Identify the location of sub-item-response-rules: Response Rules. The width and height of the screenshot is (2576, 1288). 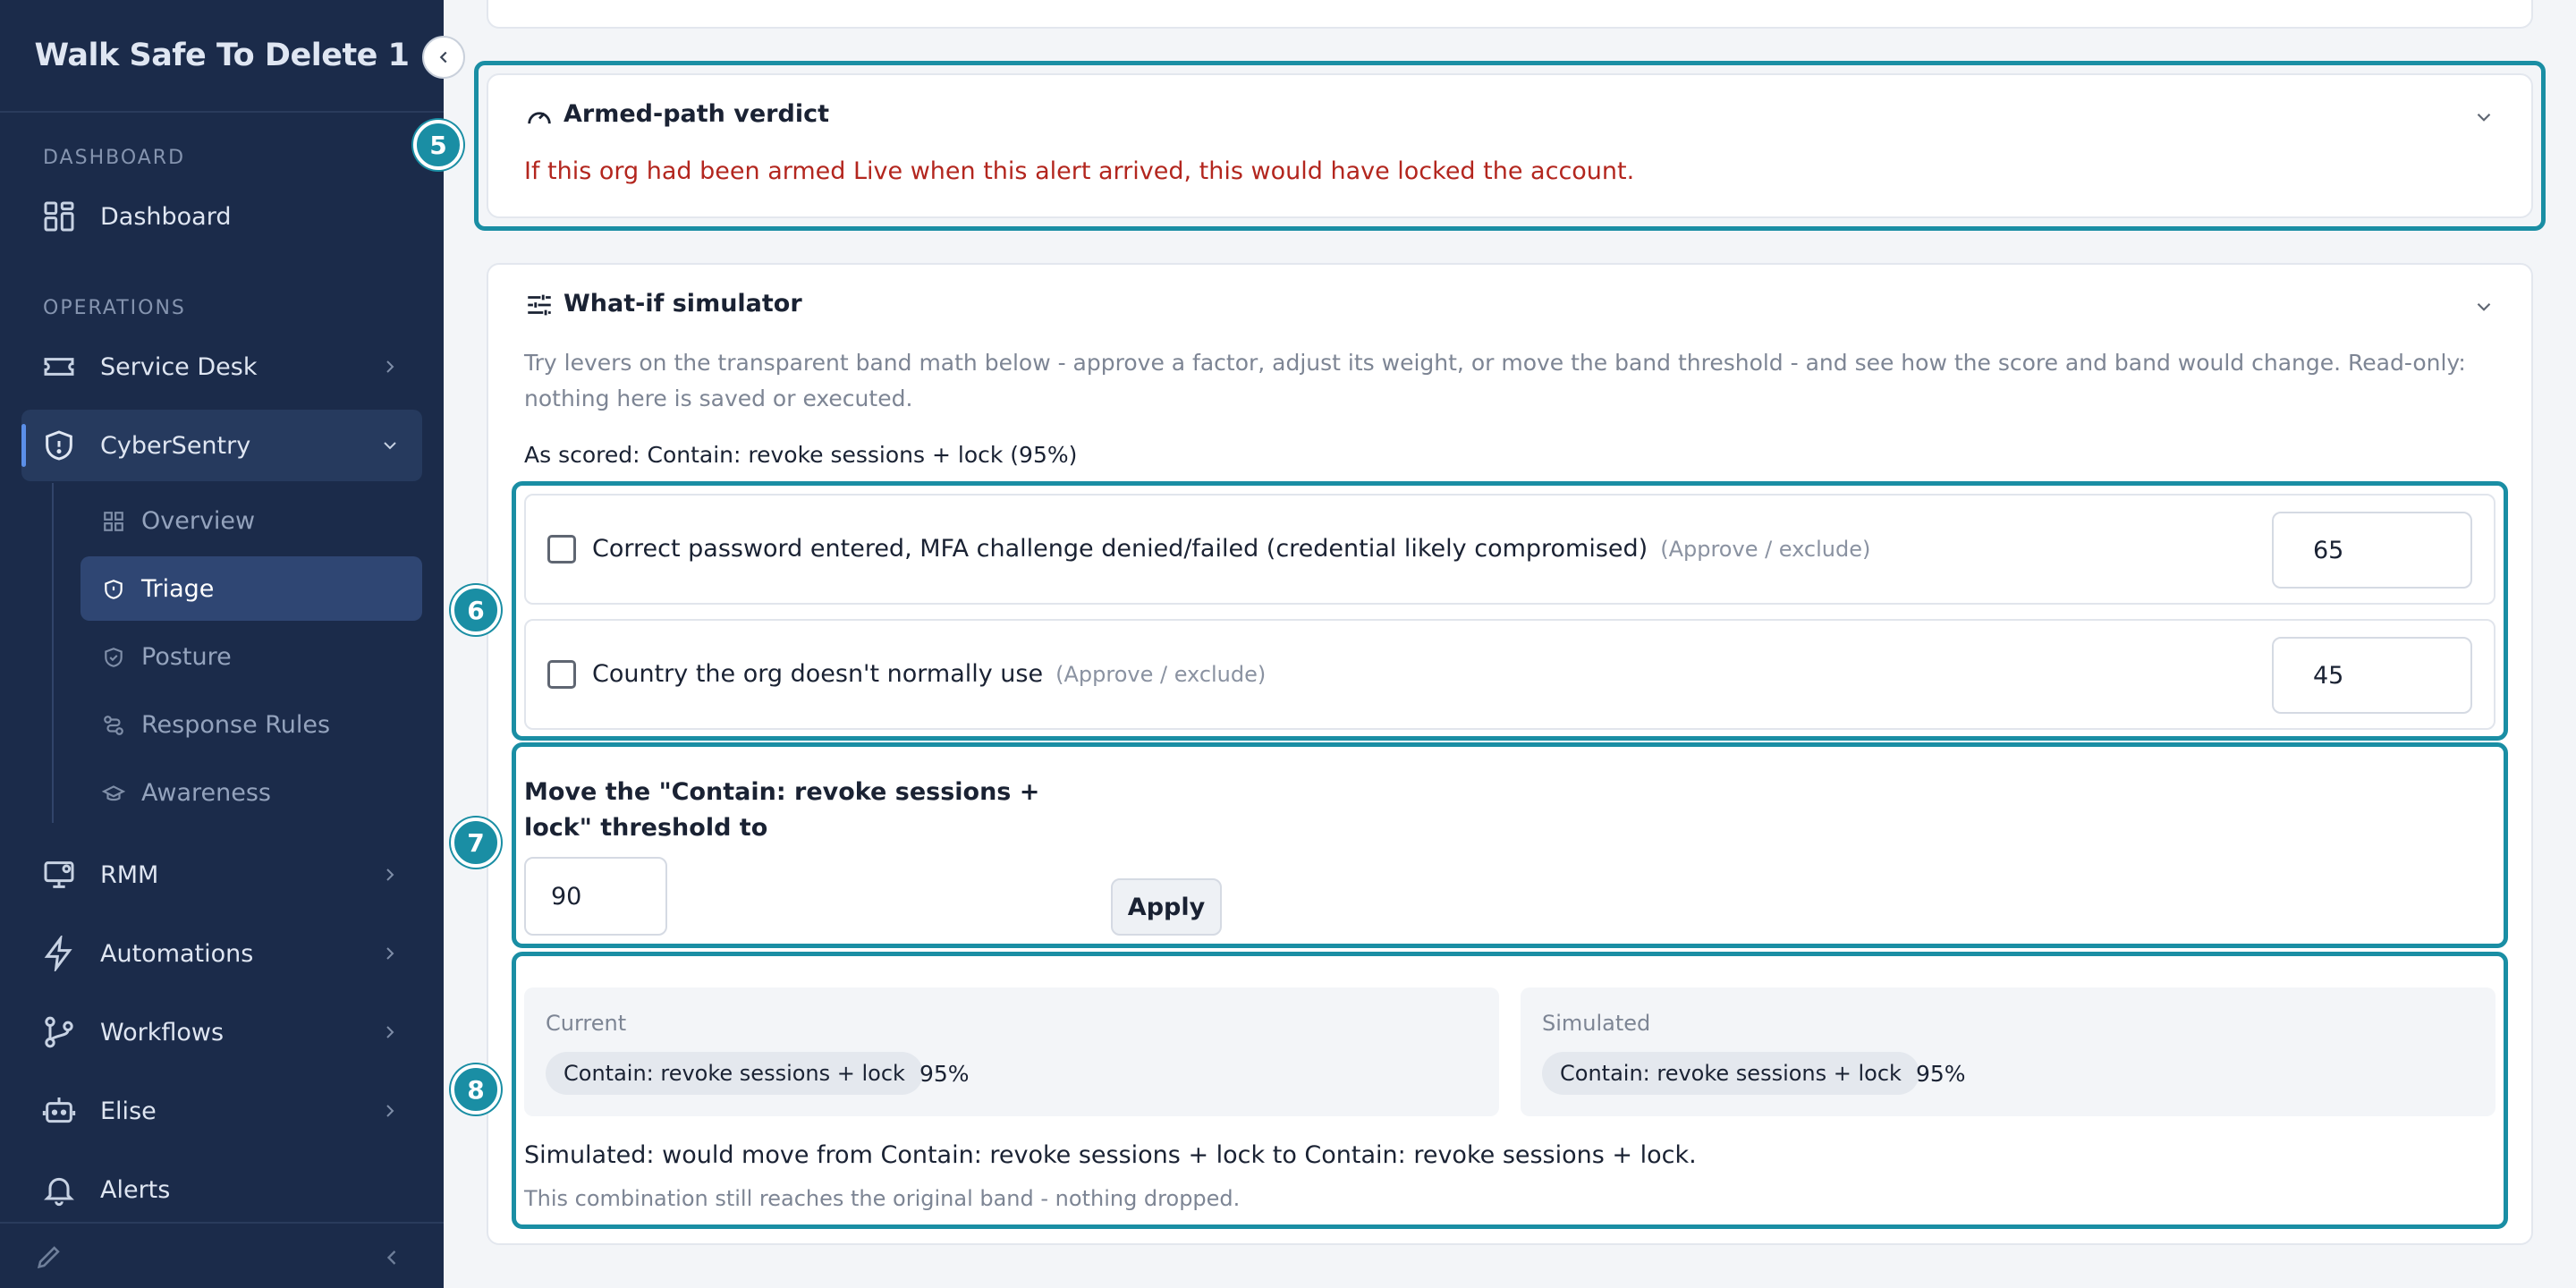
(251, 724).